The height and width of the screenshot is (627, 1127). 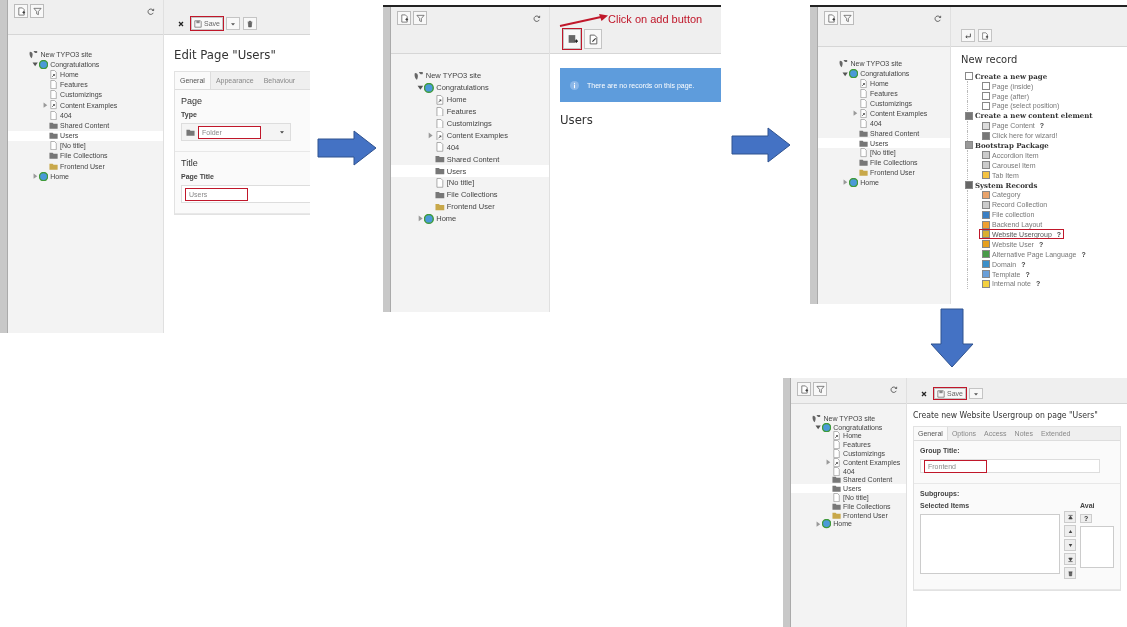 What do you see at coordinates (655, 19) in the screenshot?
I see `annotation-text: Click on add button` at bounding box center [655, 19].